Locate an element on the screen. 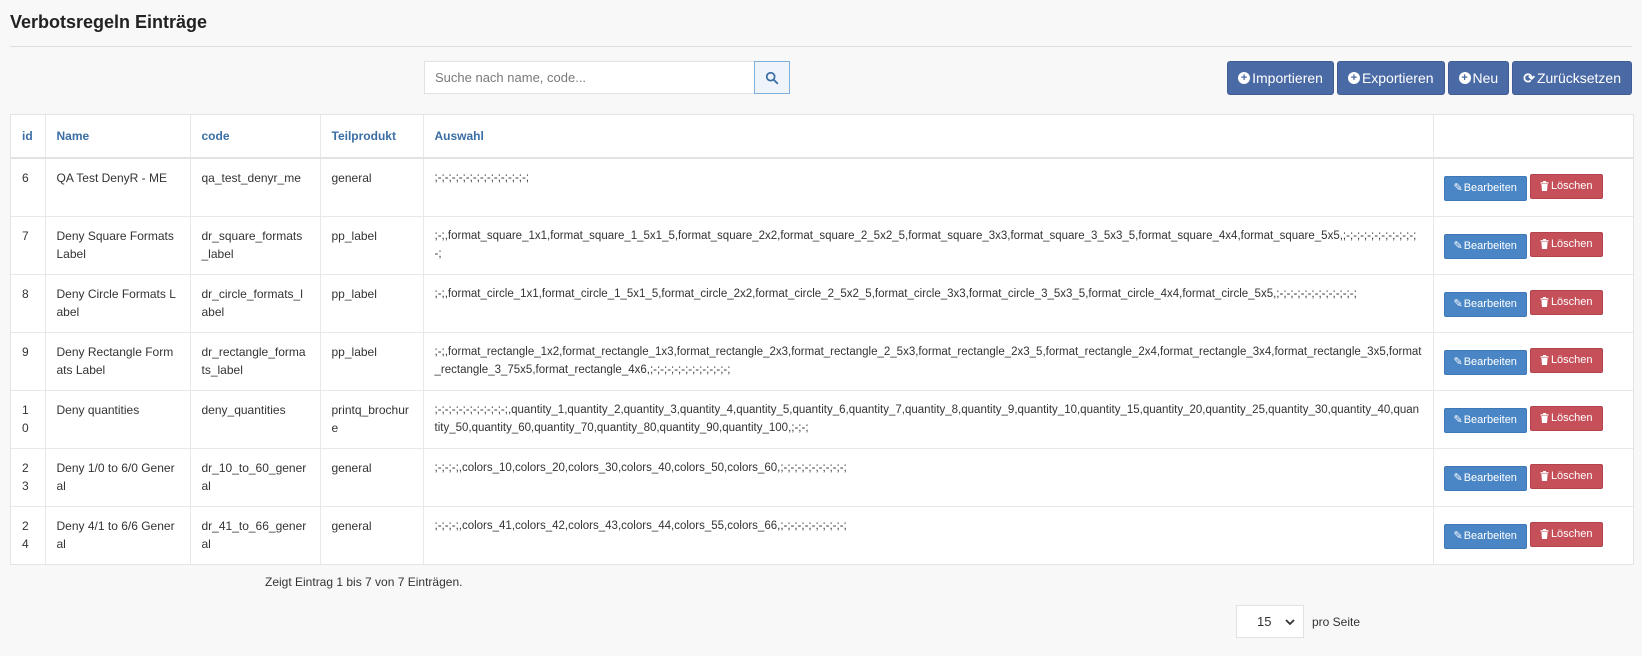  column-header-actions is located at coordinates (1533, 137).